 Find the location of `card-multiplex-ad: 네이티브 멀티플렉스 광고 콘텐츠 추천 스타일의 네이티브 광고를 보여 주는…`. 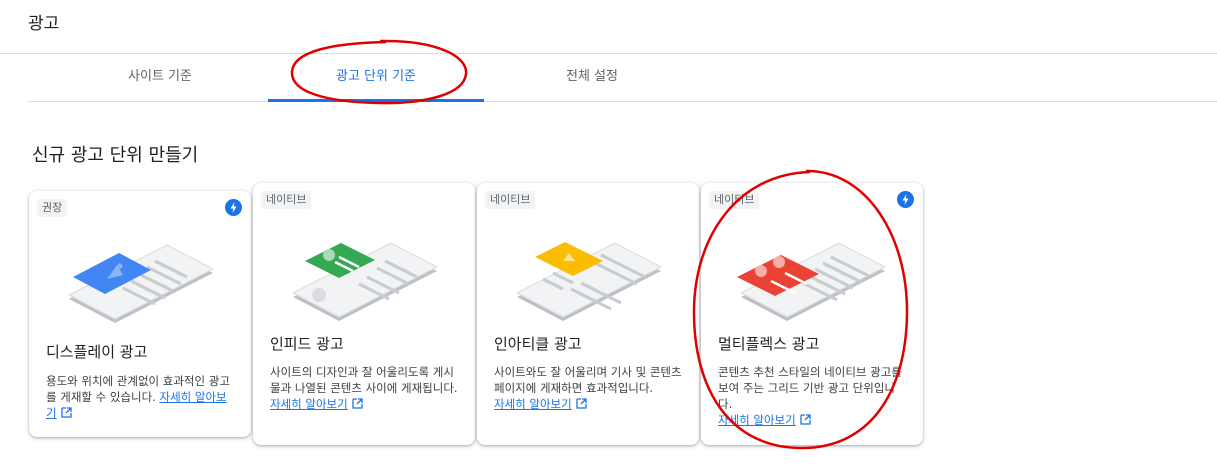

card-multiplex-ad: 네이티브 멀티플렉스 광고 콘텐츠 추천 스타일의 네이티브 광고를 보여 주는… is located at coordinates (812, 314).